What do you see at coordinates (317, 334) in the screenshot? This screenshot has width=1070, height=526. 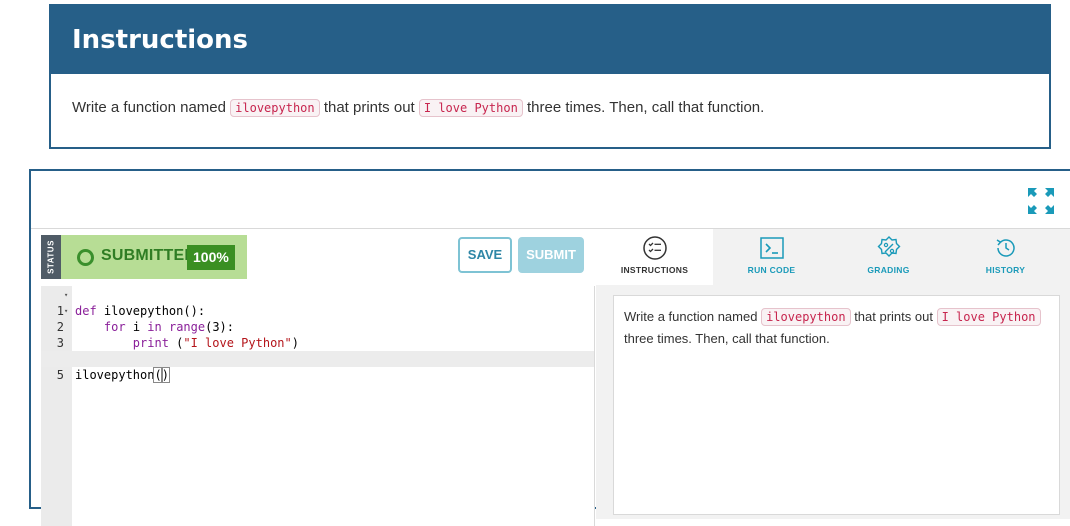 I see `code-line: 3 print ("I love Python")` at bounding box center [317, 334].